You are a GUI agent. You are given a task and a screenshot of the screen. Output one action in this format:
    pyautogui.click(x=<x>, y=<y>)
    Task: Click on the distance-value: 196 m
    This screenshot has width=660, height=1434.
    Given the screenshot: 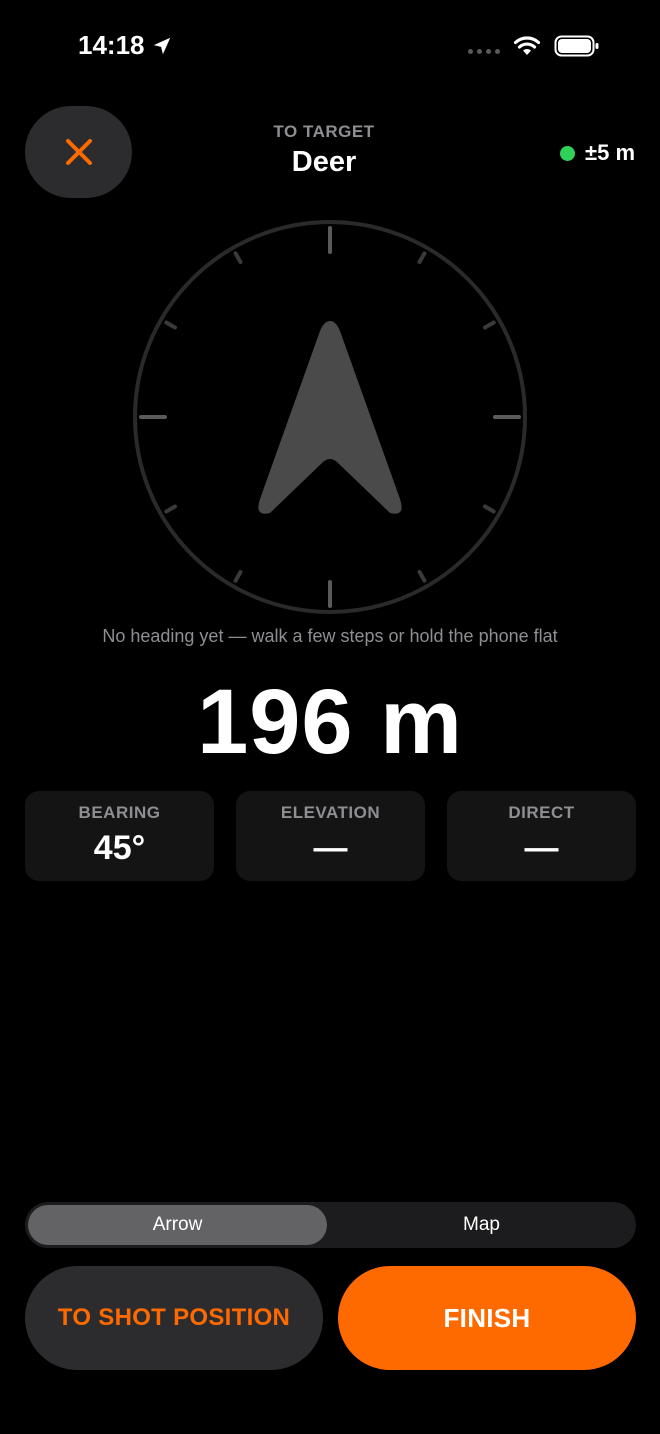 What is the action you would take?
    pyautogui.click(x=330, y=722)
    